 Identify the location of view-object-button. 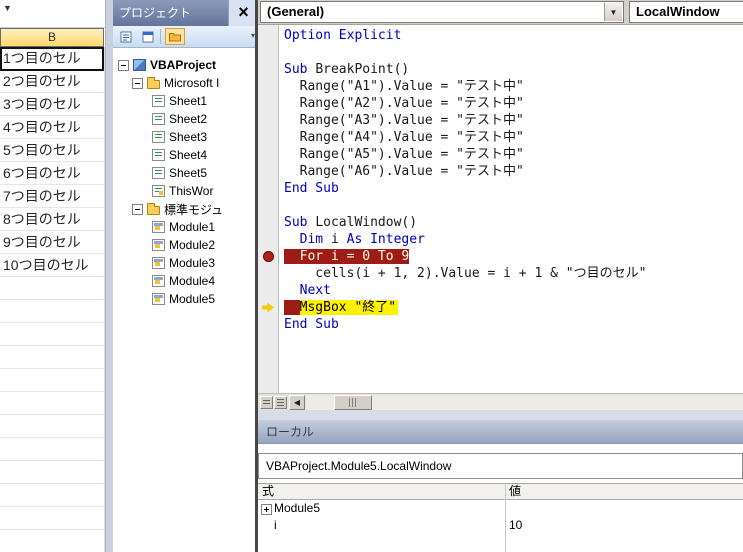
(148, 36).